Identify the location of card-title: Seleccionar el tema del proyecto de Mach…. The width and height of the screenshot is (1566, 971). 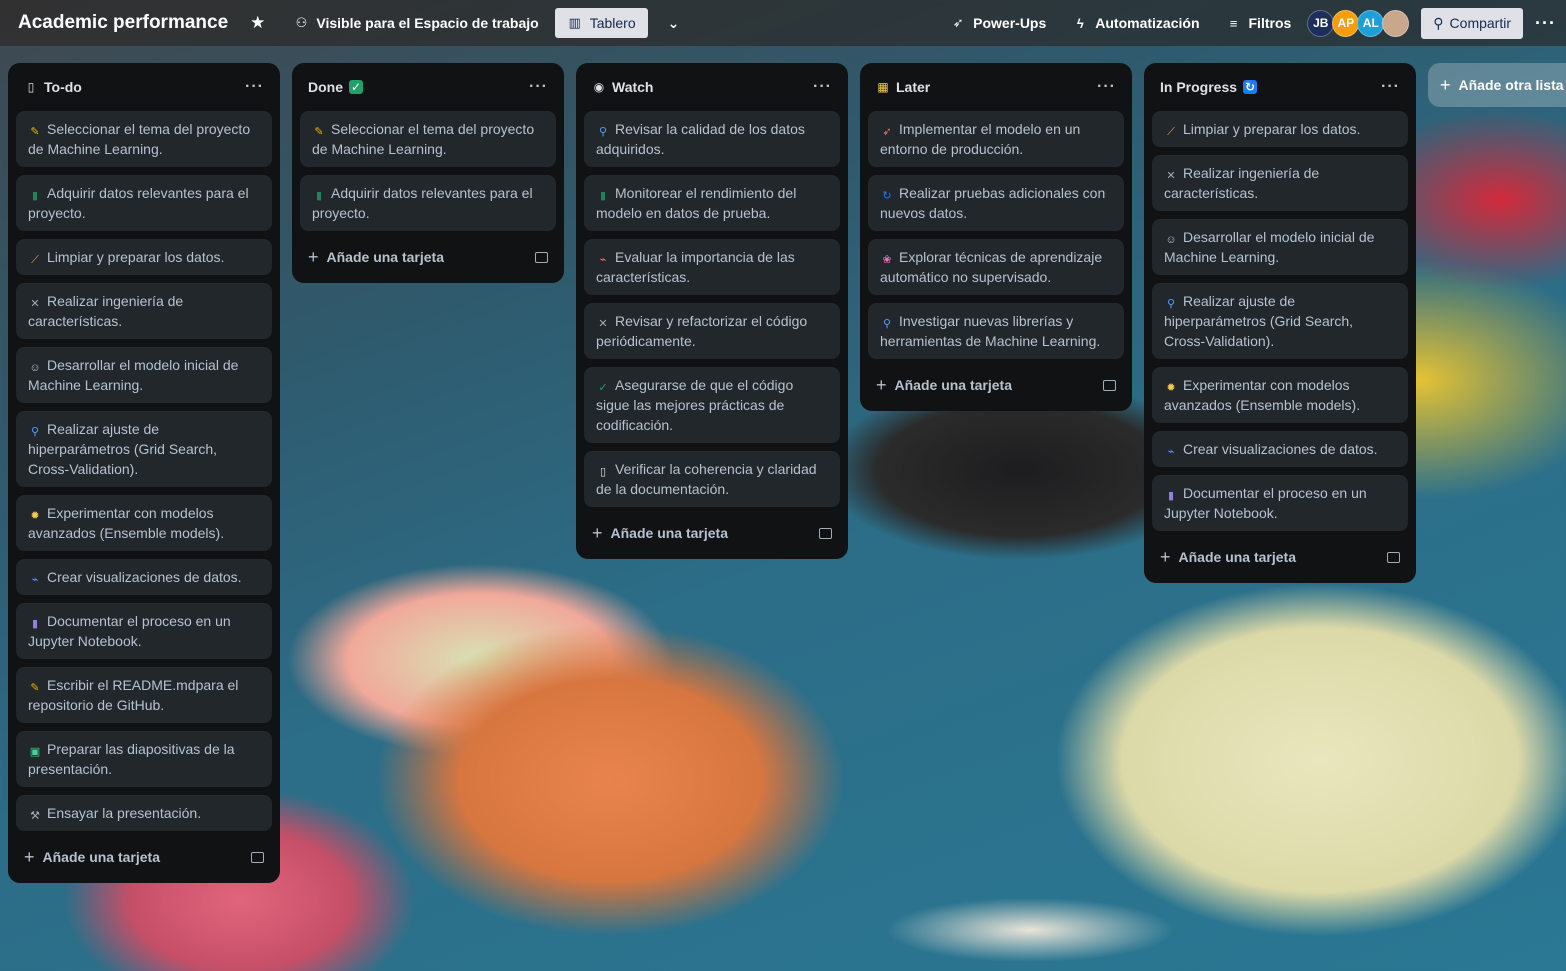
(423, 139).